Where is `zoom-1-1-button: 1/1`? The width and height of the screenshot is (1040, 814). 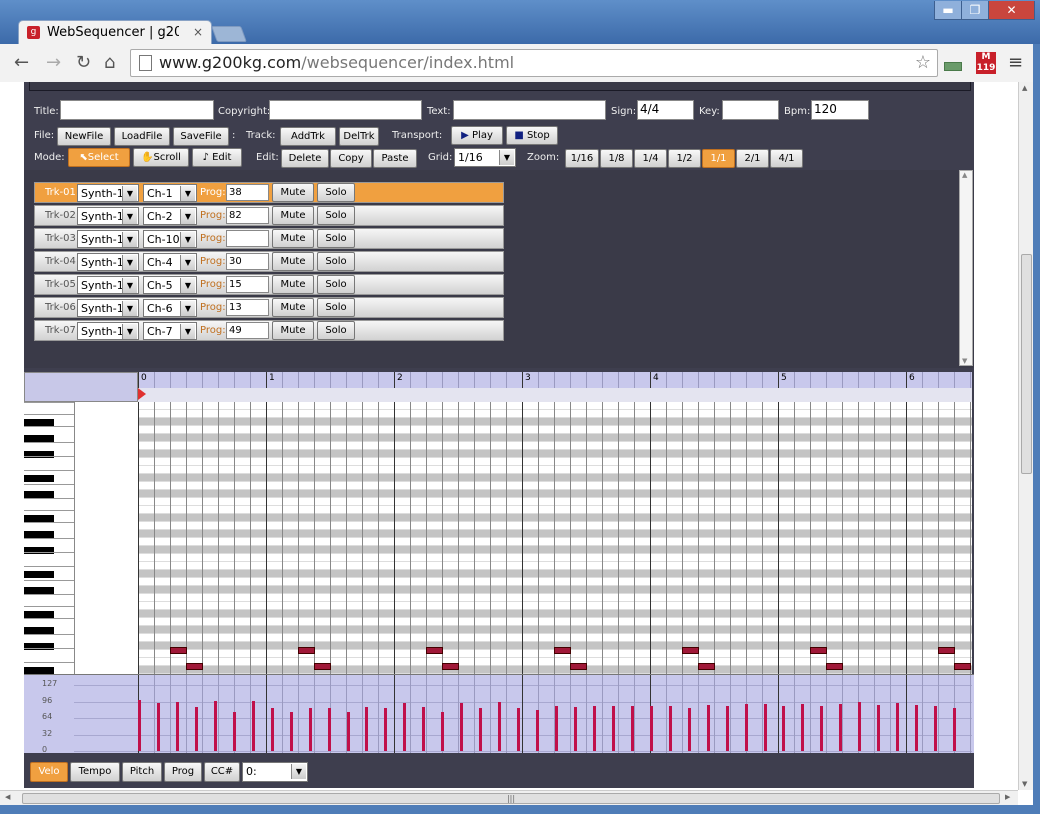
zoom-1-1-button: 1/1 is located at coordinates (718, 158).